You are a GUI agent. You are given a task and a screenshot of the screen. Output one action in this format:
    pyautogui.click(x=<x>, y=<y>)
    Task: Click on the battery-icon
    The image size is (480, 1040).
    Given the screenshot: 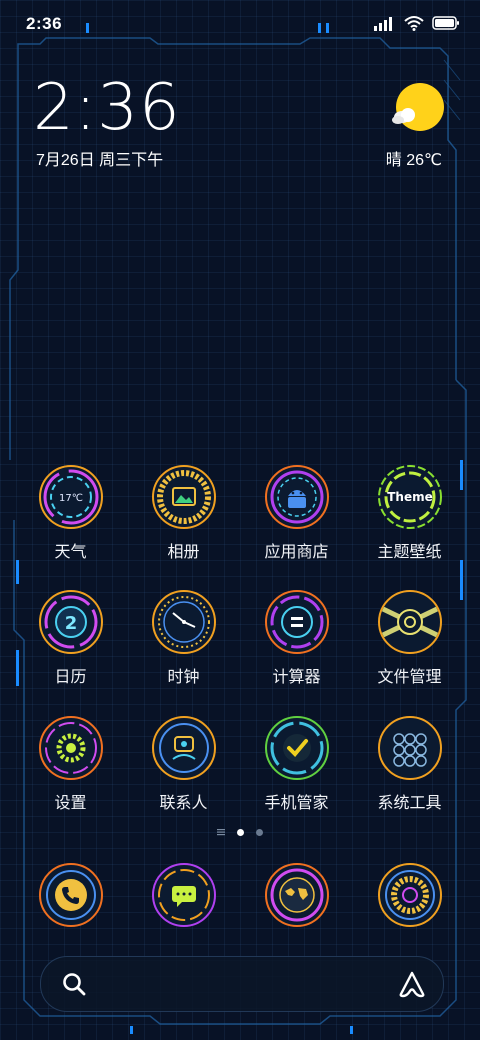 What is the action you would take?
    pyautogui.click(x=445, y=23)
    